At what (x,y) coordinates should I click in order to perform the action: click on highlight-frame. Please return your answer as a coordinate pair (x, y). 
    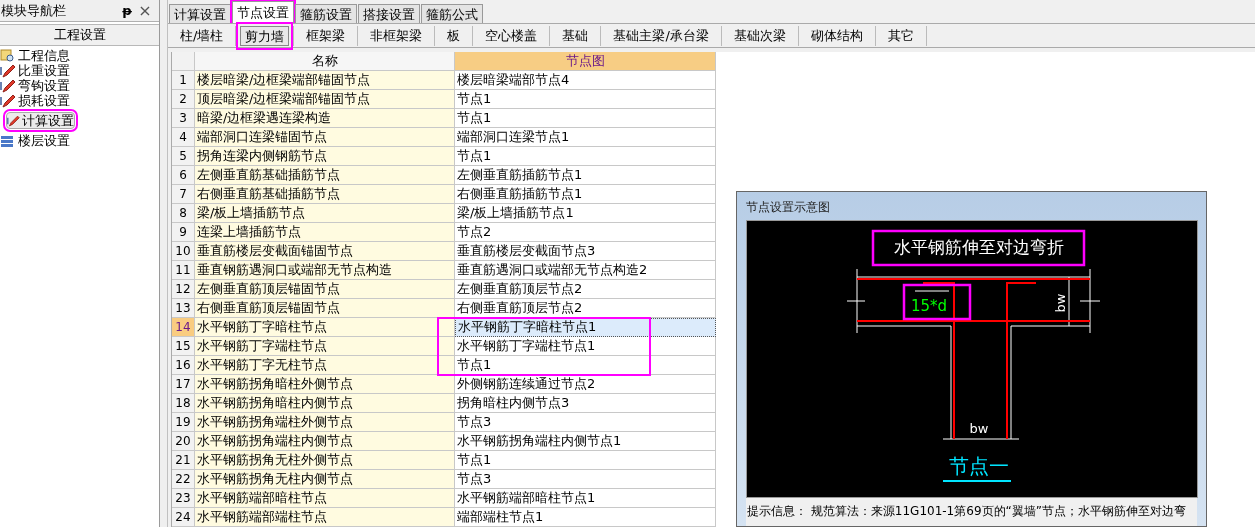
    Looking at the image, I should click on (937, 302).